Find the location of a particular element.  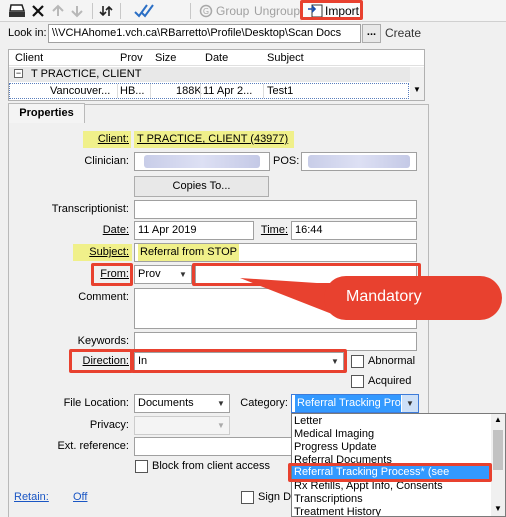

category-option: Medical Imaging is located at coordinates (334, 434).